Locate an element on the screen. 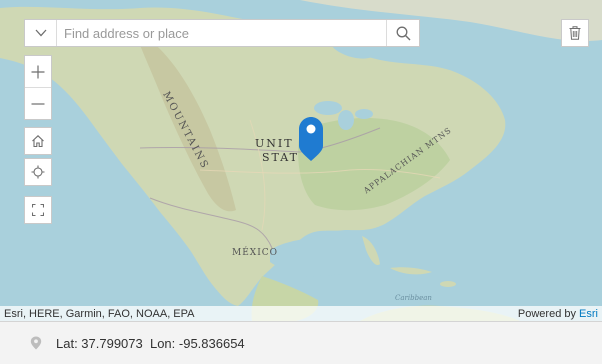  label-caribbean: Caribbean is located at coordinates (413, 298).